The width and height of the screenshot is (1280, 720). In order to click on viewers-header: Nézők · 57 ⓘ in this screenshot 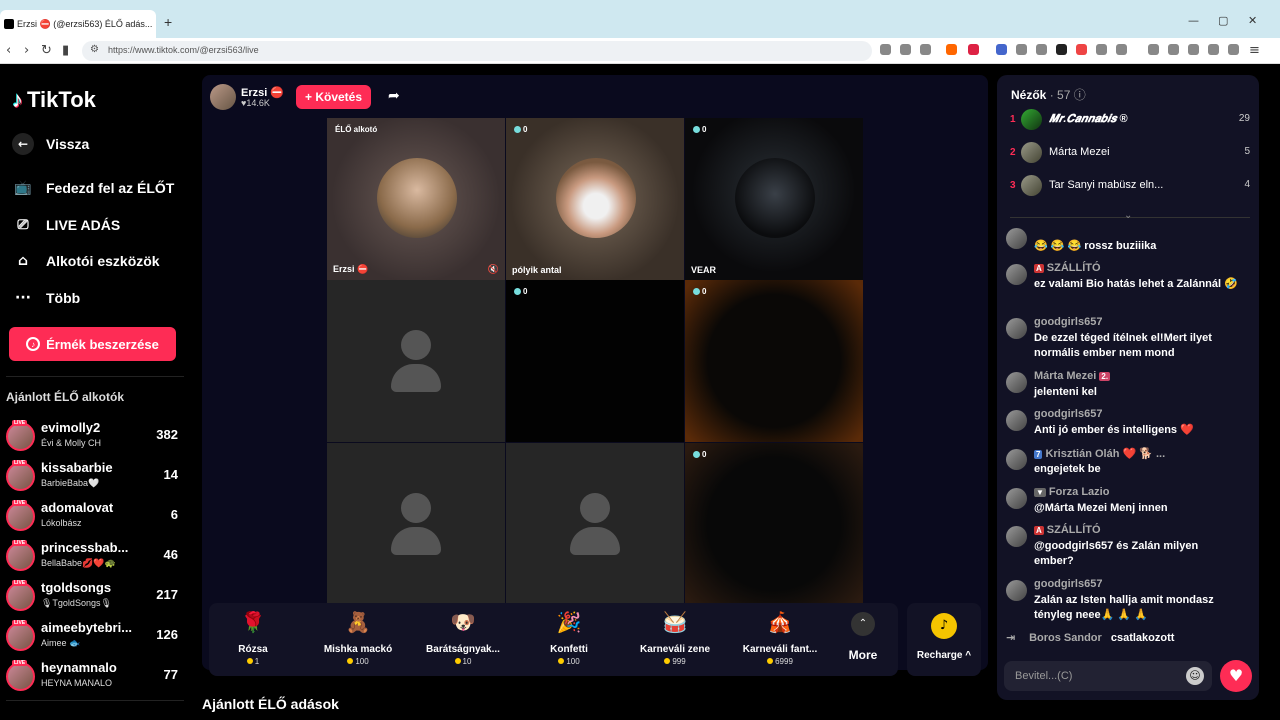, I will do `click(1048, 94)`.